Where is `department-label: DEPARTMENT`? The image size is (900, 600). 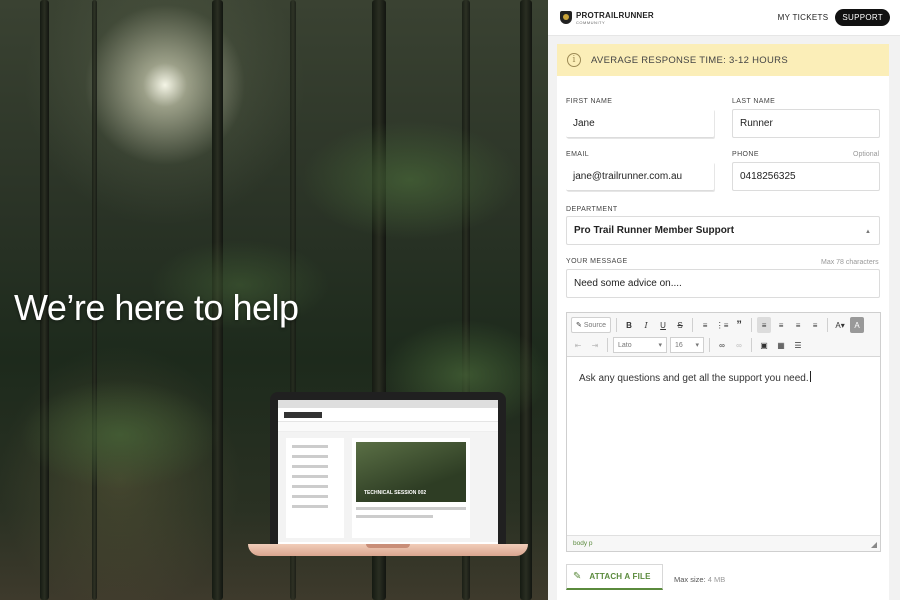
department-label: DEPARTMENT is located at coordinates (592, 209).